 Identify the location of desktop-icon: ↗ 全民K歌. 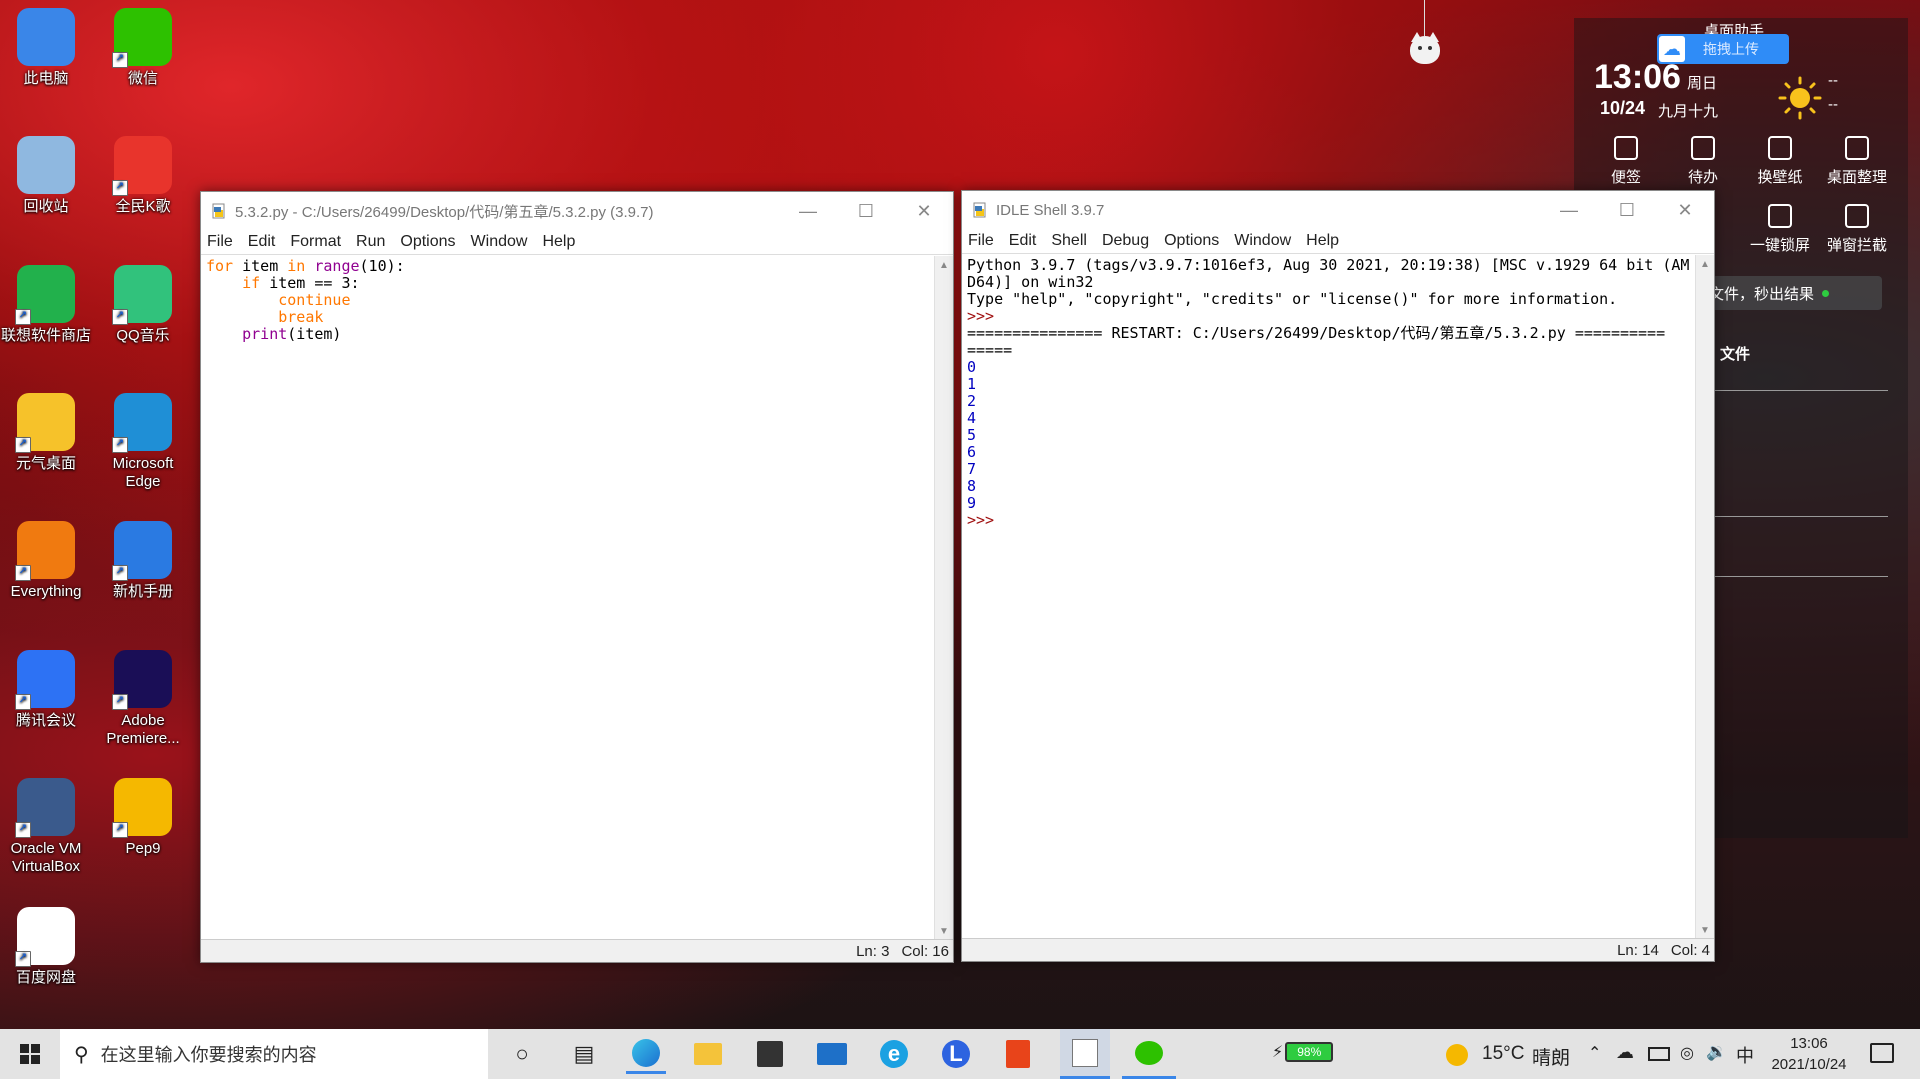
(143, 176).